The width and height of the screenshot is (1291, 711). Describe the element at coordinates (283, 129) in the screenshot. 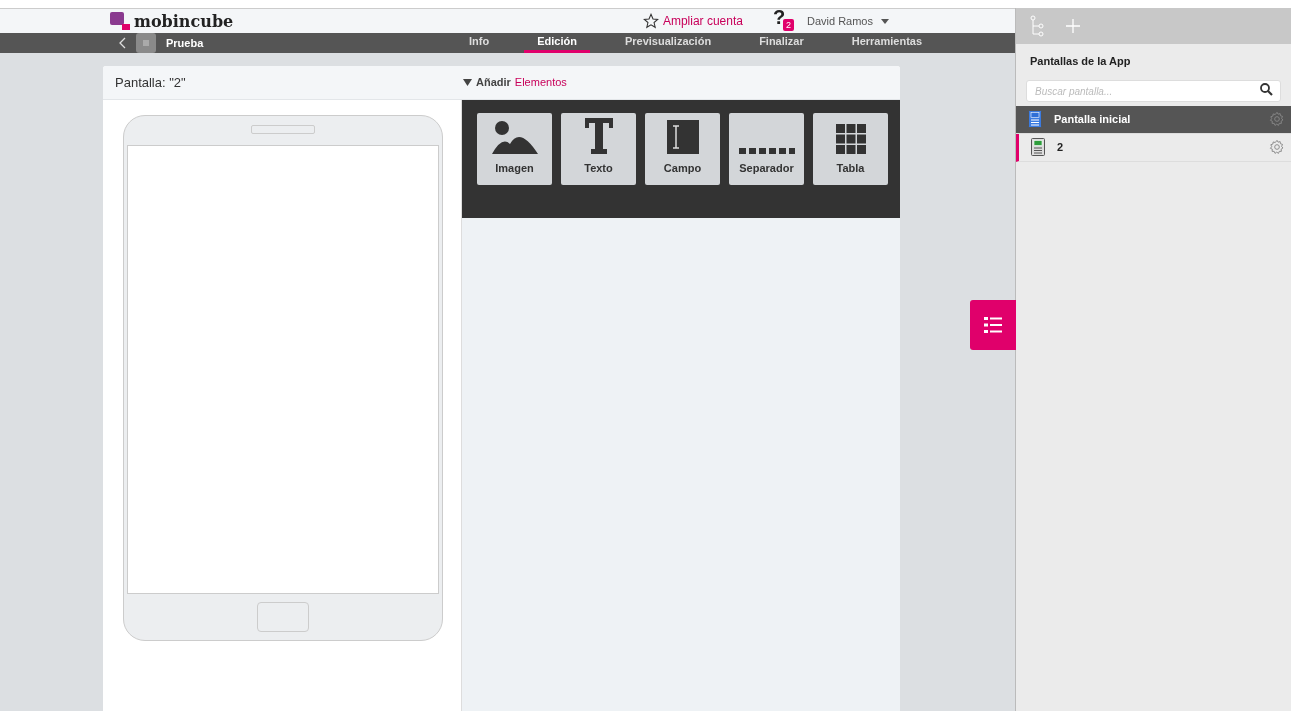

I see `speaker-icon` at that location.